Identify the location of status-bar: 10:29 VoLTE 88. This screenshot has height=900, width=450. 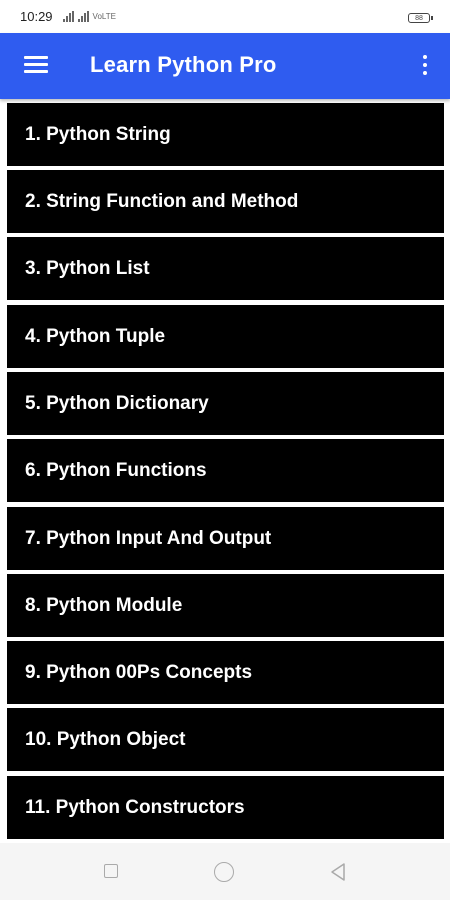
(225, 16).